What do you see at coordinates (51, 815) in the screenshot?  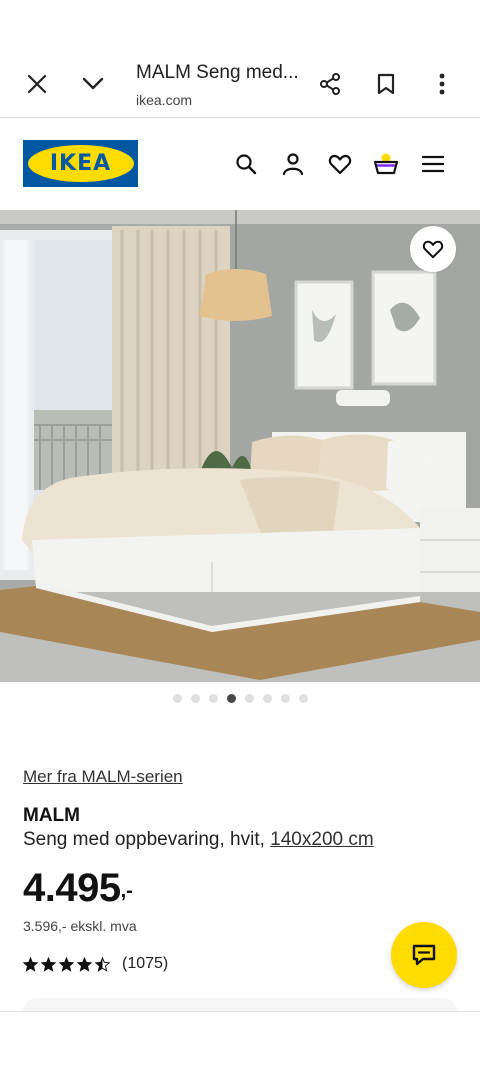 I see `product-name: MALM` at bounding box center [51, 815].